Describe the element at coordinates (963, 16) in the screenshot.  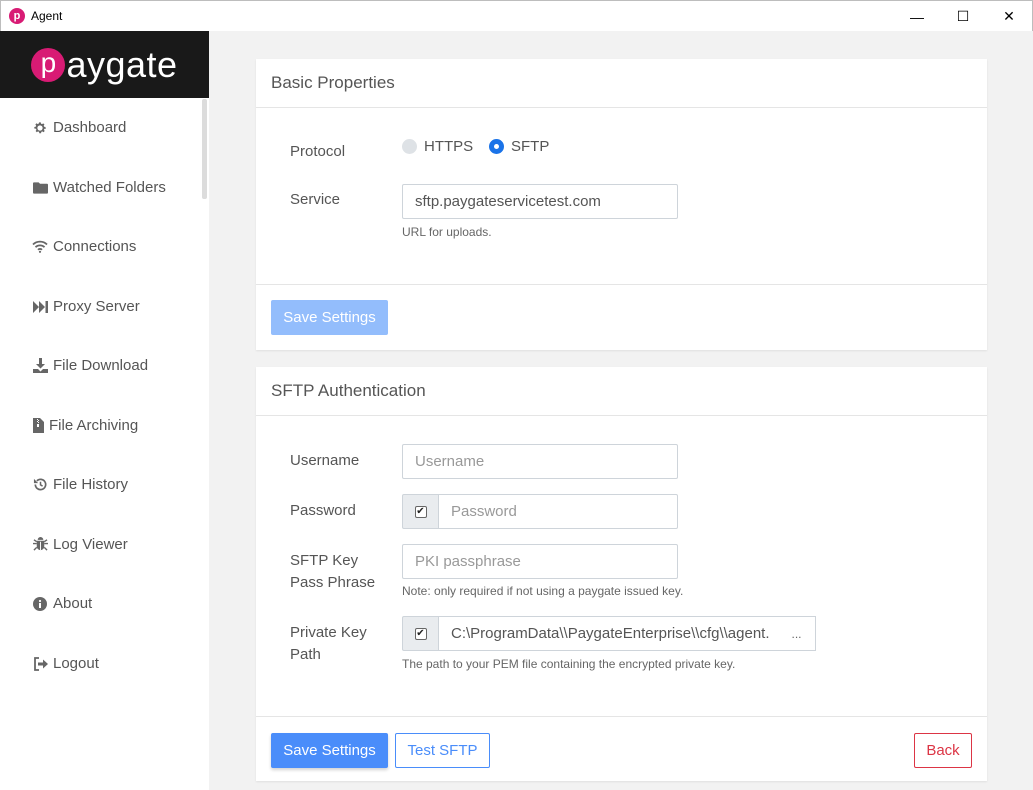
I see `maximize-button: ☐` at that location.